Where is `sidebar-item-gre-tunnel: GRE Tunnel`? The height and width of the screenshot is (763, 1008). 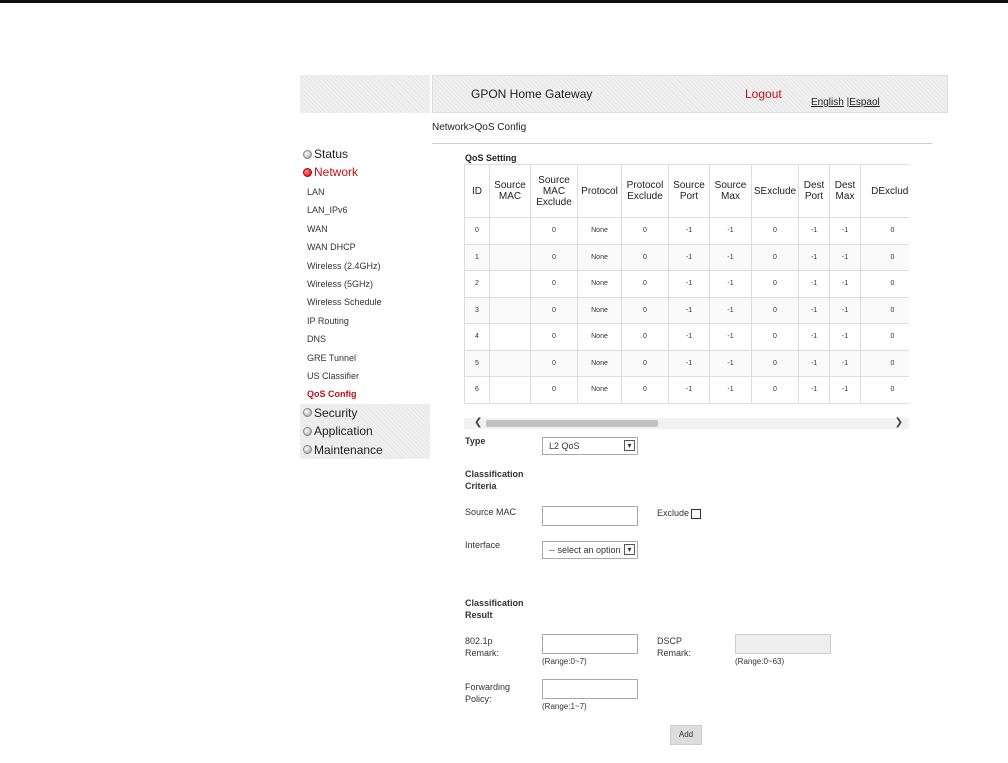
sidebar-item-gre-tunnel: GRE Tunnel is located at coordinates (365, 358).